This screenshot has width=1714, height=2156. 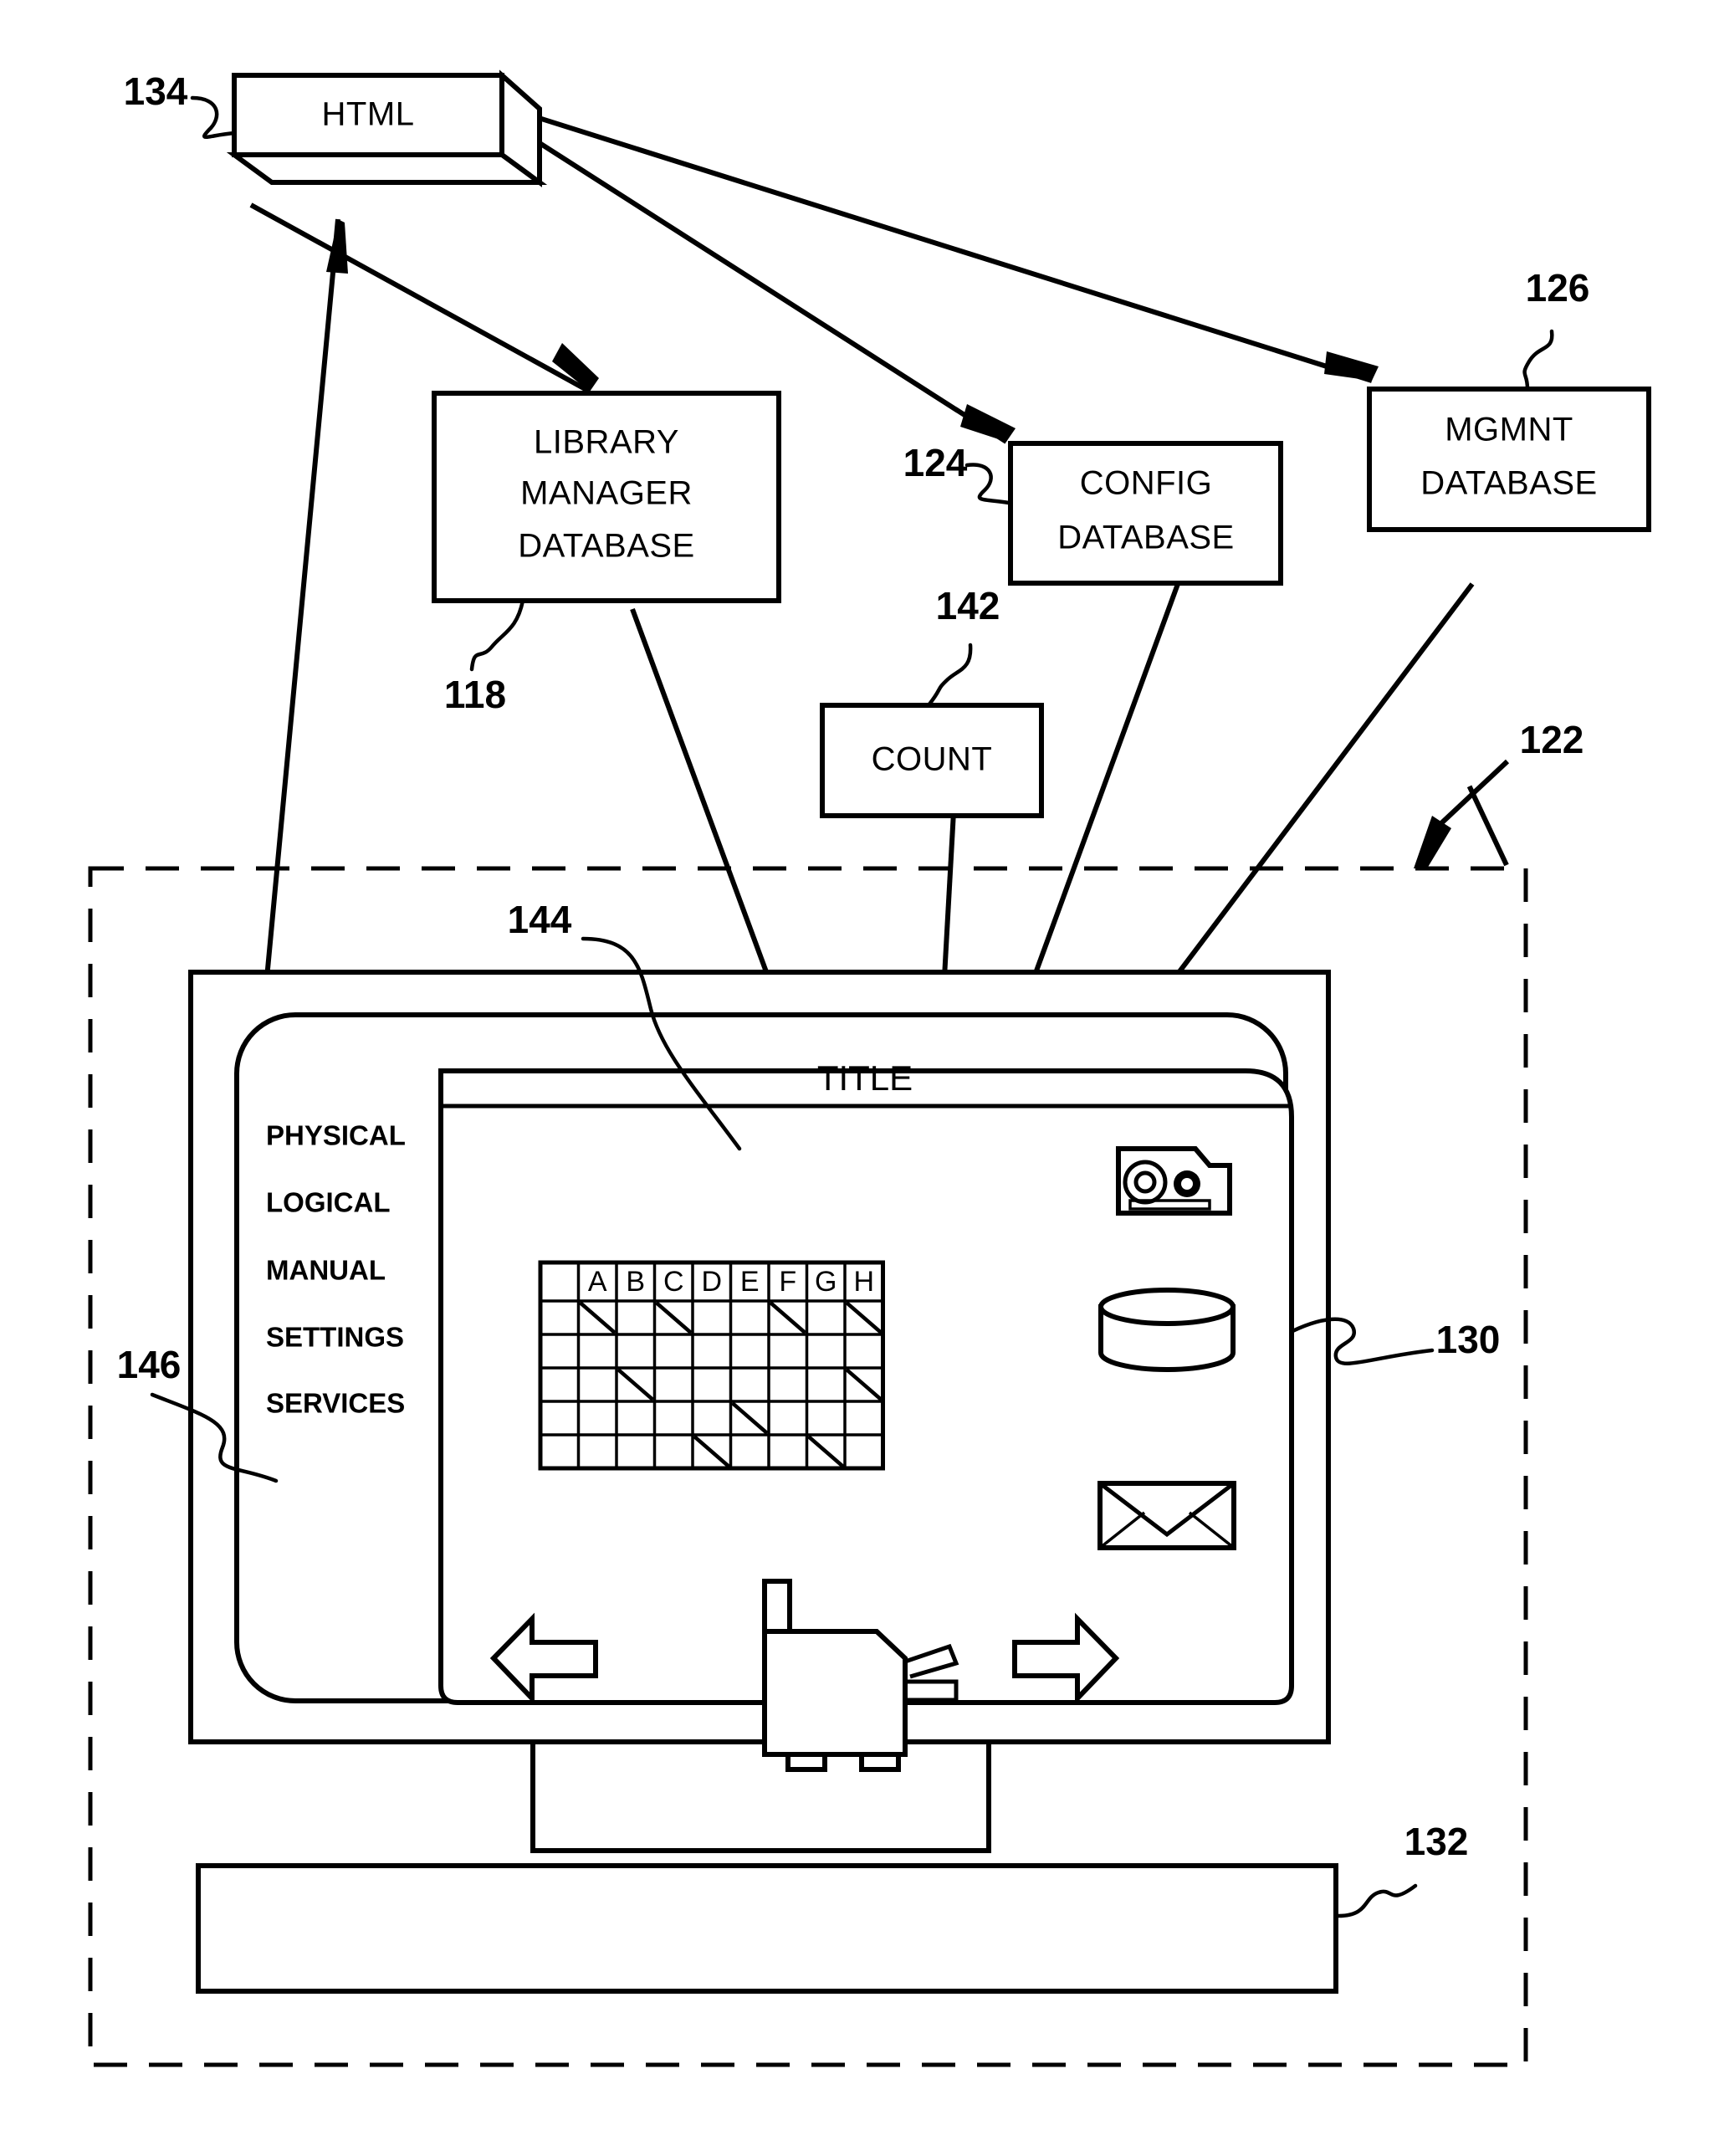 I want to click on ref-142: 142, so click(x=963, y=646).